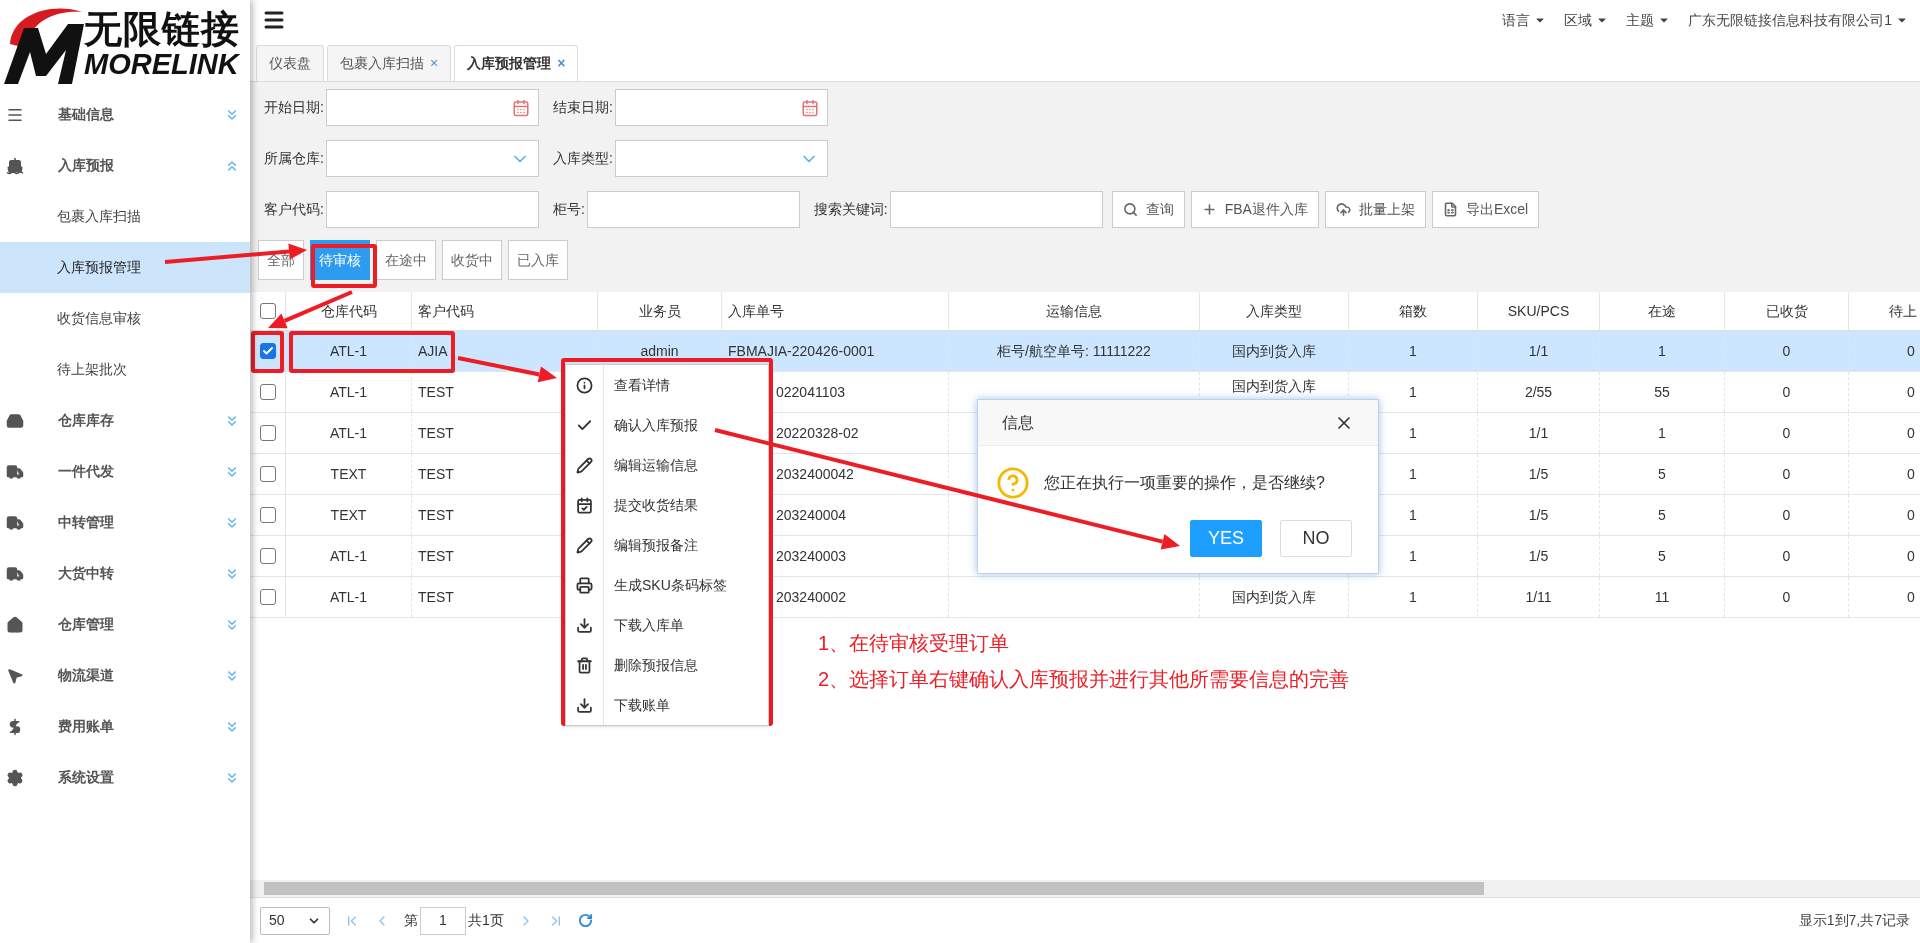 The image size is (1920, 943). I want to click on menu-item: 删除预报信息, so click(667, 665).